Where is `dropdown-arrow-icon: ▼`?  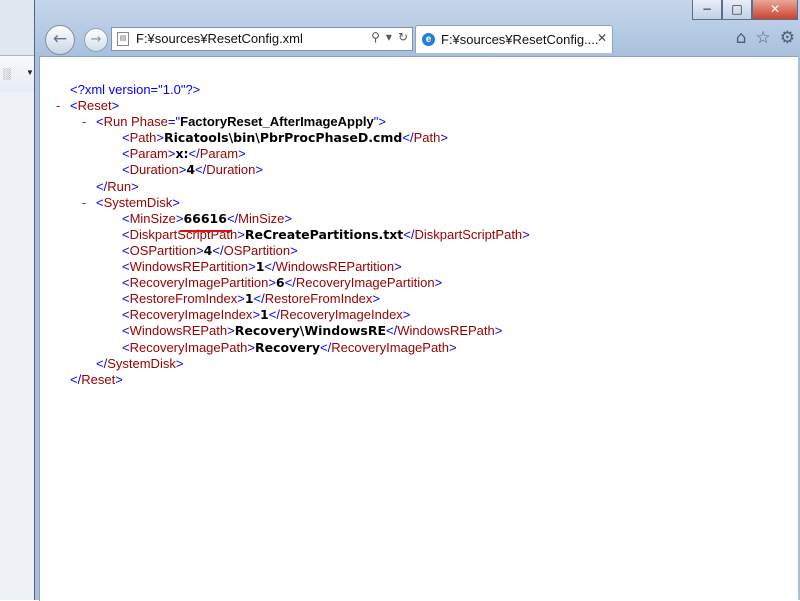
dropdown-arrow-icon: ▼ is located at coordinates (30, 72).